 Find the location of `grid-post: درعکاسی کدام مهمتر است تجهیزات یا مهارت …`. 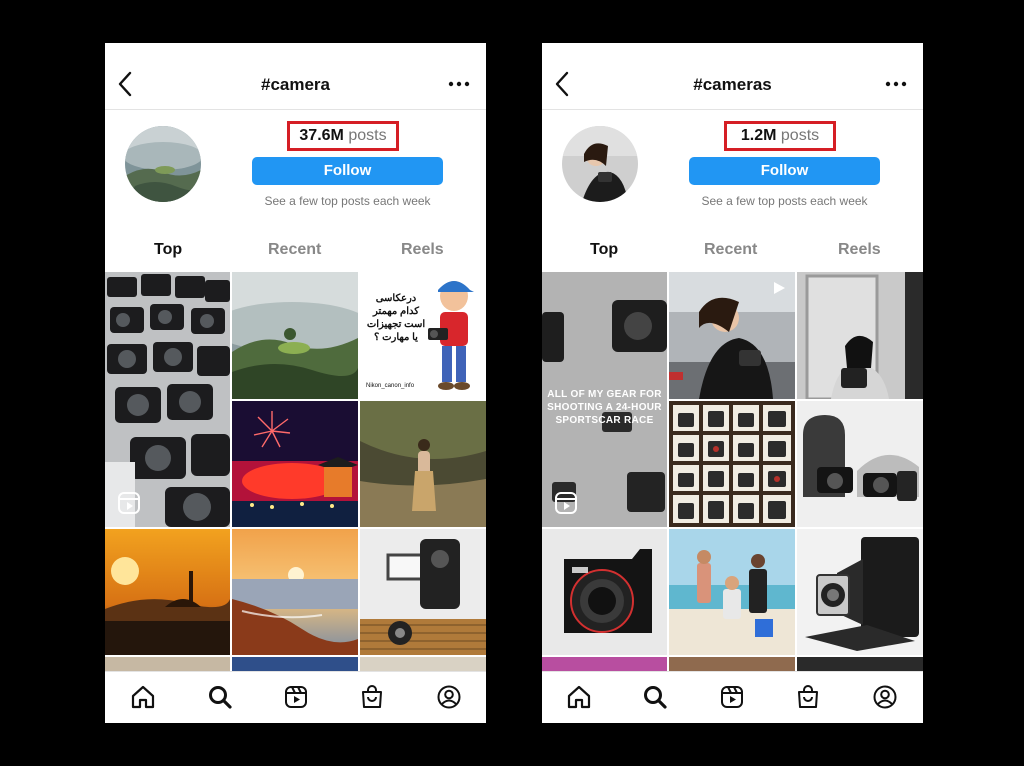

grid-post: درعکاسی کدام مهمتر است تجهیزات یا مهارت … is located at coordinates (423, 335).